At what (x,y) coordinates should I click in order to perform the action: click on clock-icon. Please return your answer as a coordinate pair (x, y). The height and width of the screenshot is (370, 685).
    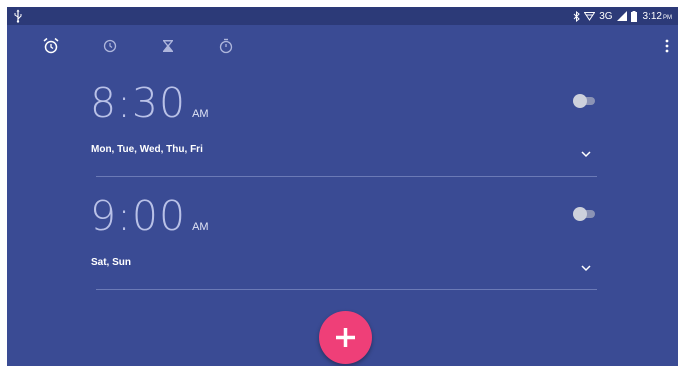
    Looking at the image, I should click on (110, 46).